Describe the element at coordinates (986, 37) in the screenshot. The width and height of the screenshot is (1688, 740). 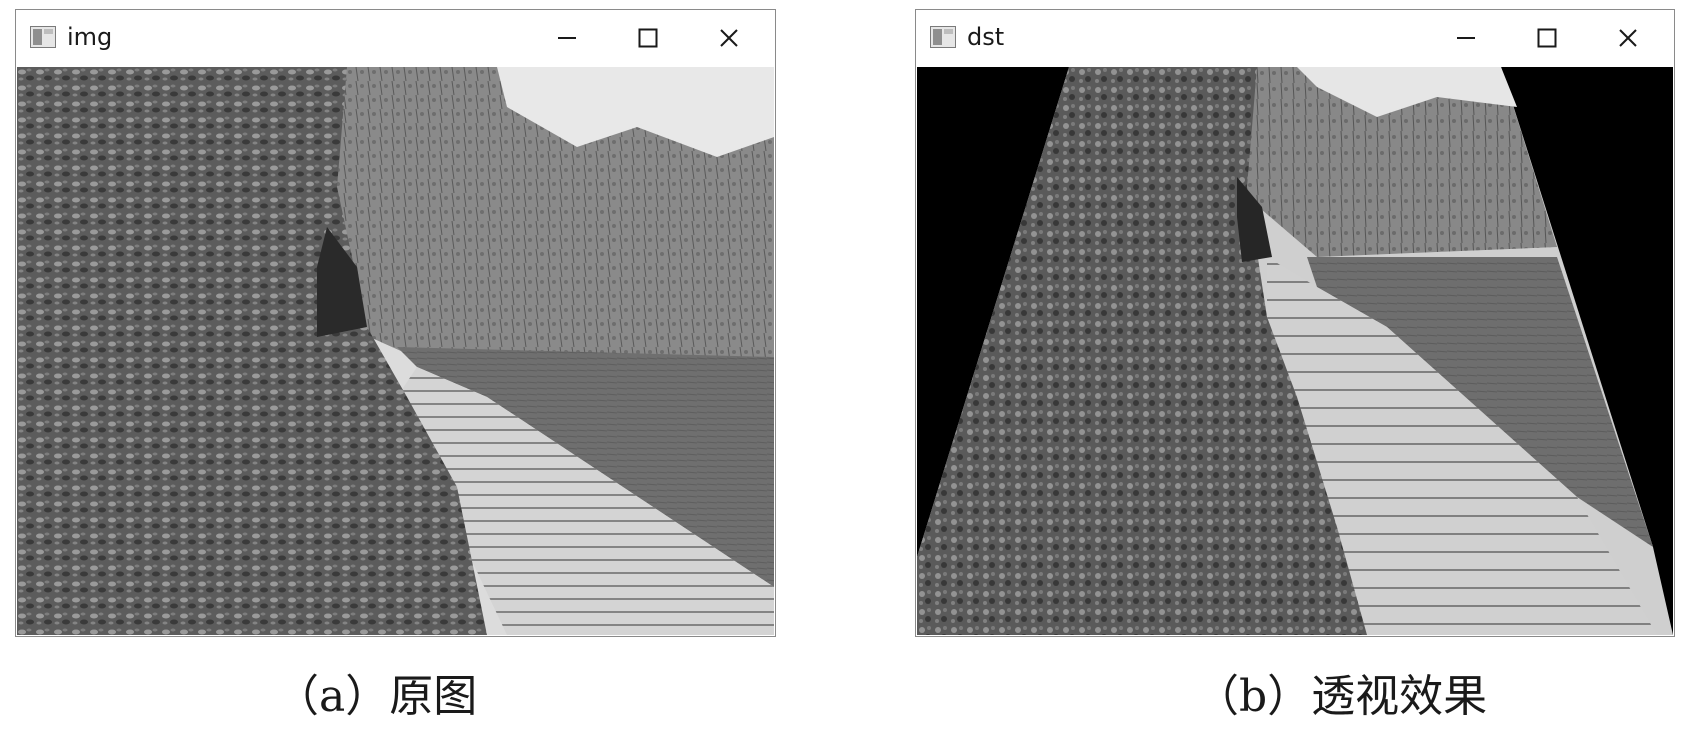
I see `window-title: dst` at that location.